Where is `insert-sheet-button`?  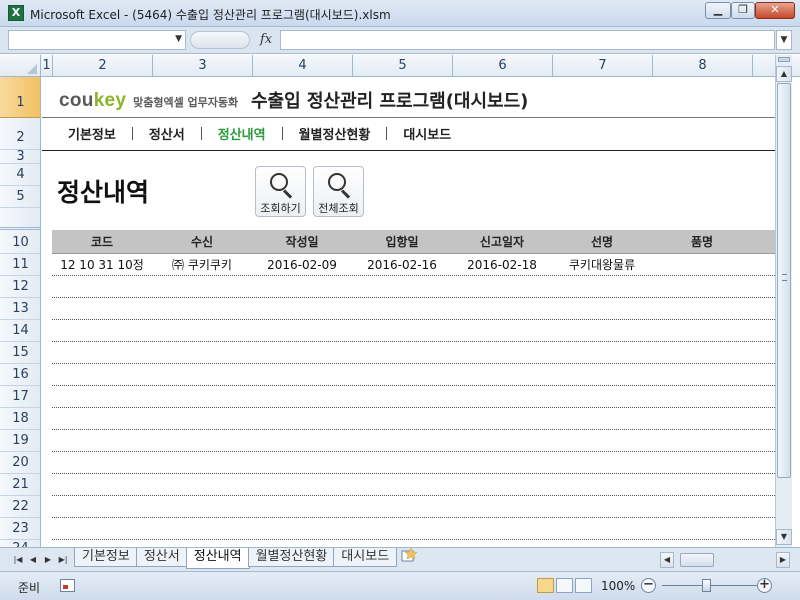
insert-sheet-button is located at coordinates (408, 554).